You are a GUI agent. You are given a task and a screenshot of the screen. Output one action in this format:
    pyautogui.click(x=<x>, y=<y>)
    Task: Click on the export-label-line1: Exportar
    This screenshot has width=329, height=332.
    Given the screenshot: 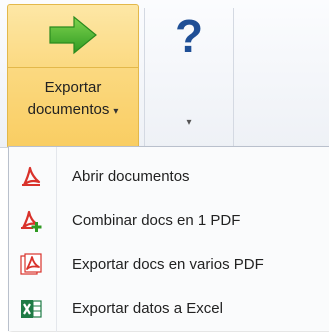 What is the action you would take?
    pyautogui.click(x=73, y=87)
    